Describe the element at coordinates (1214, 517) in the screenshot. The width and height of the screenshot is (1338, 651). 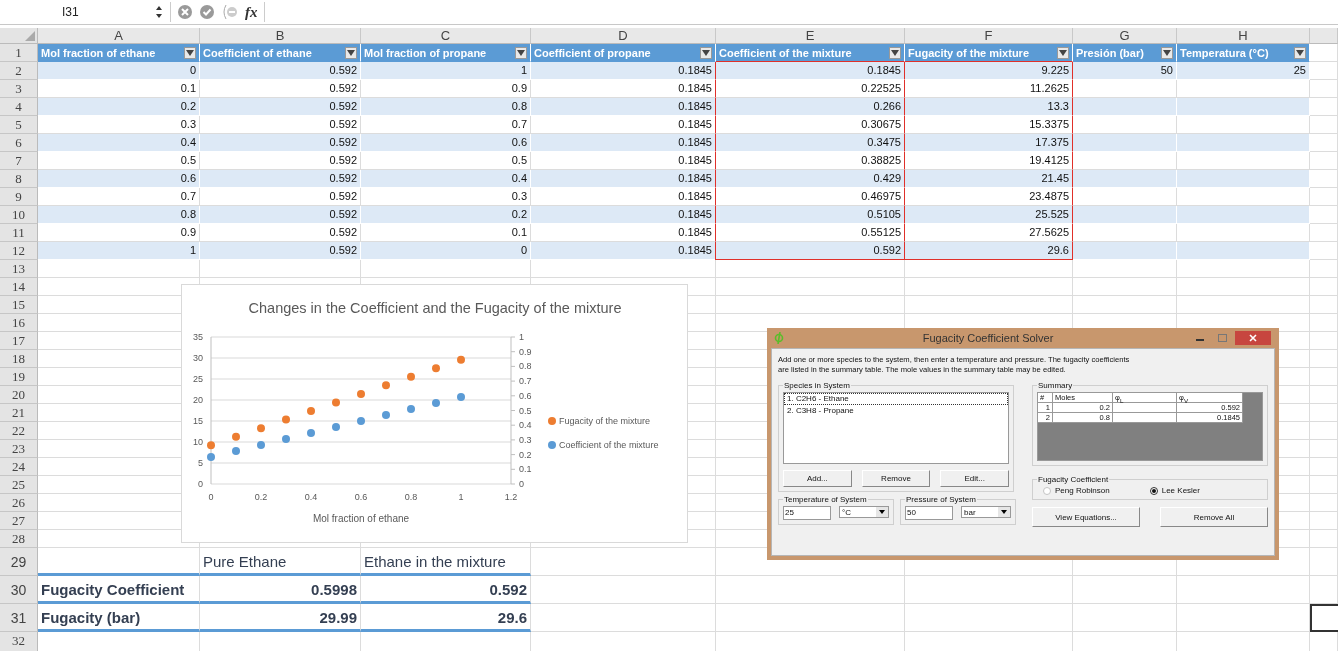
I see `dialog-button: Remove All` at that location.